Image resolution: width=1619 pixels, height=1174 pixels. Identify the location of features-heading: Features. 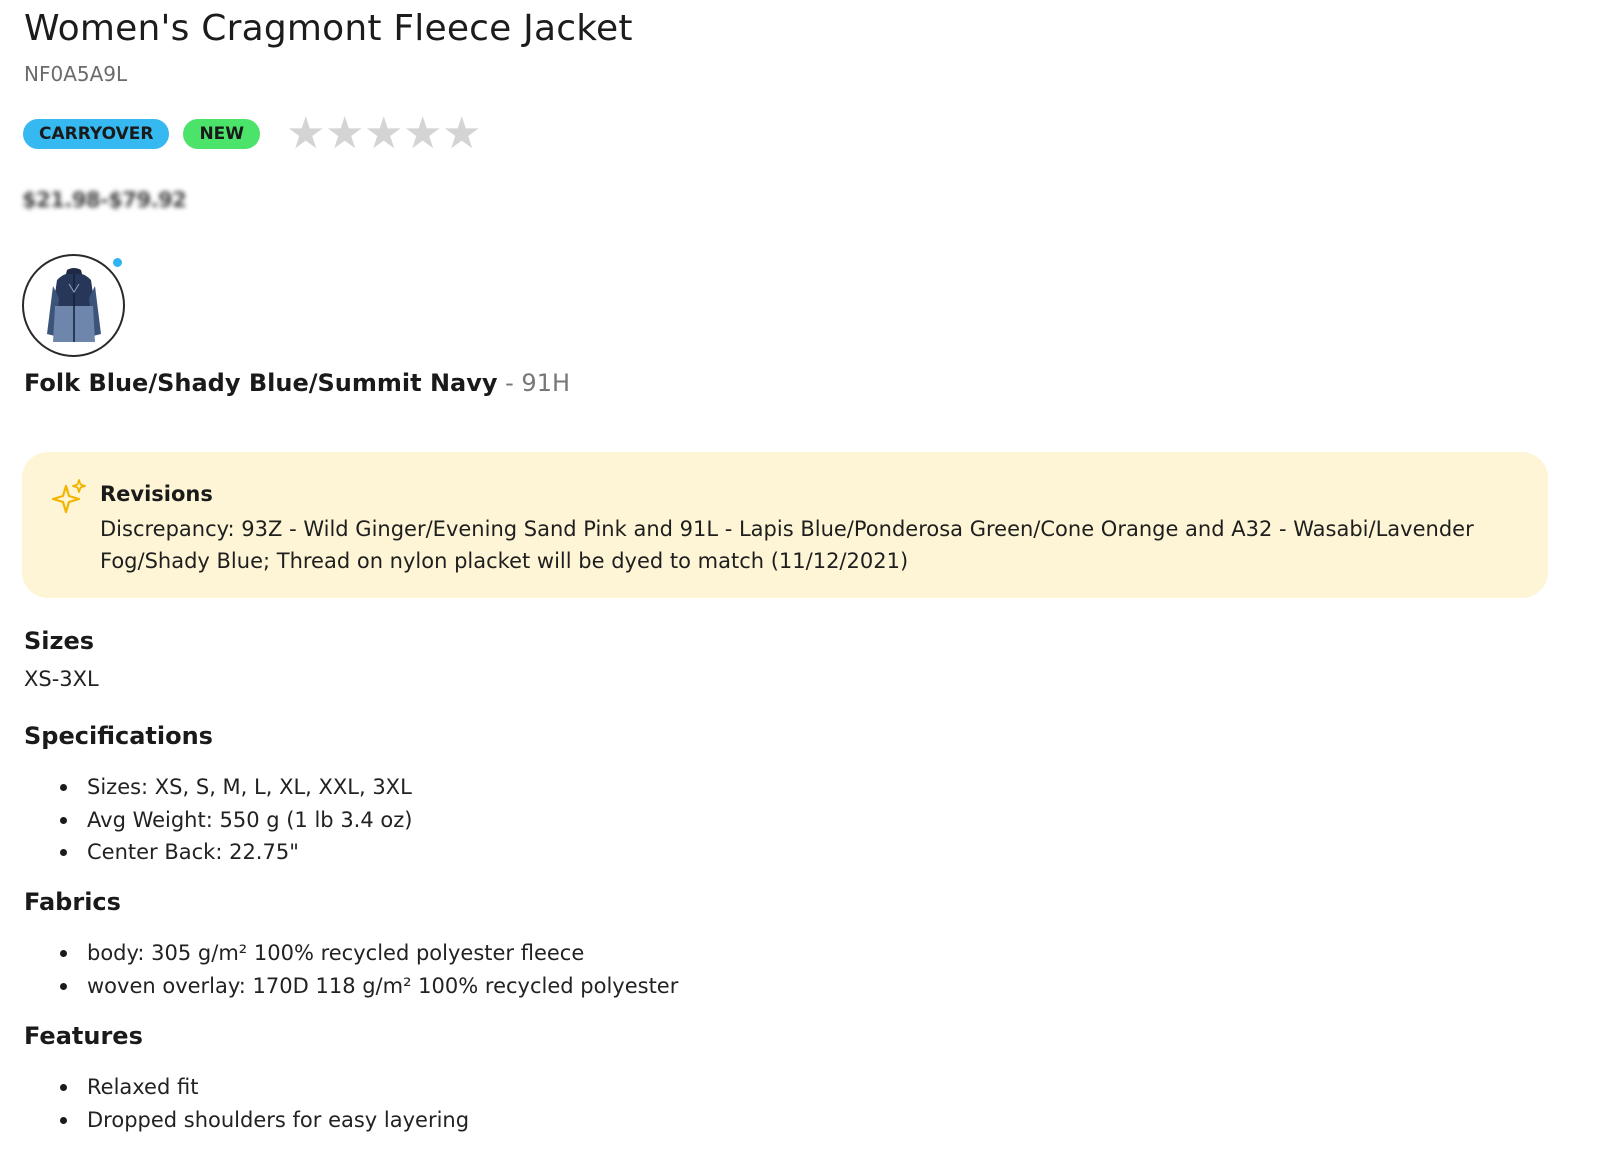
(83, 1036).